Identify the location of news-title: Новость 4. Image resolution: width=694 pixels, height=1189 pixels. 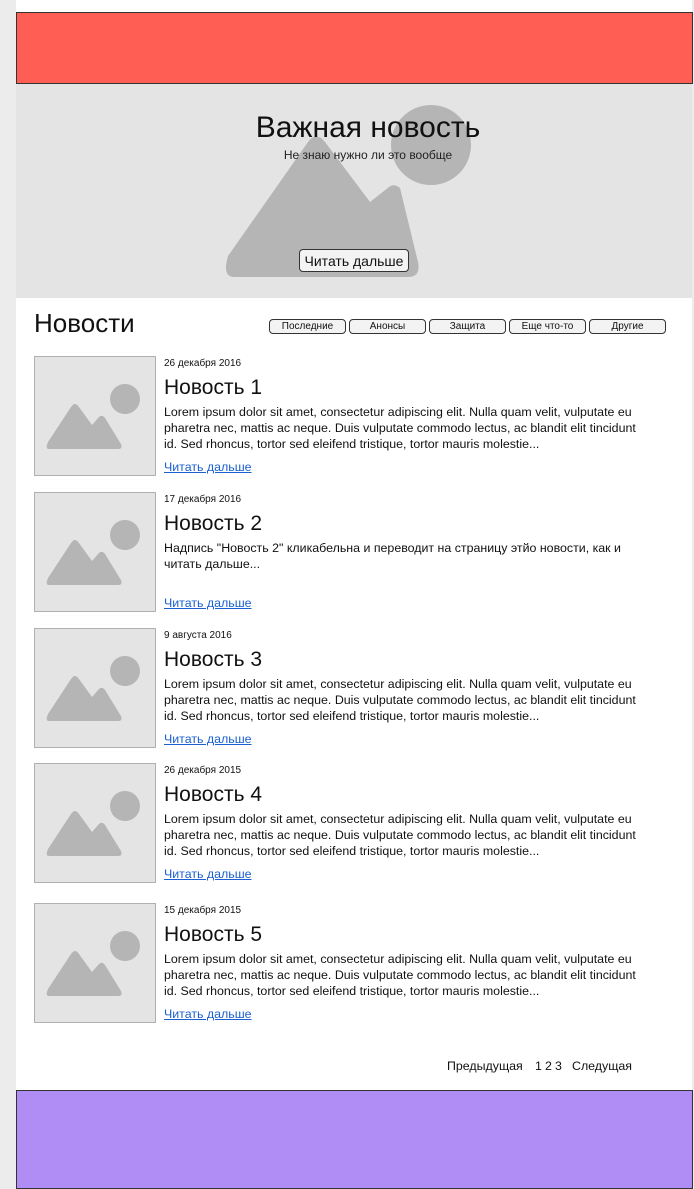
(213, 795).